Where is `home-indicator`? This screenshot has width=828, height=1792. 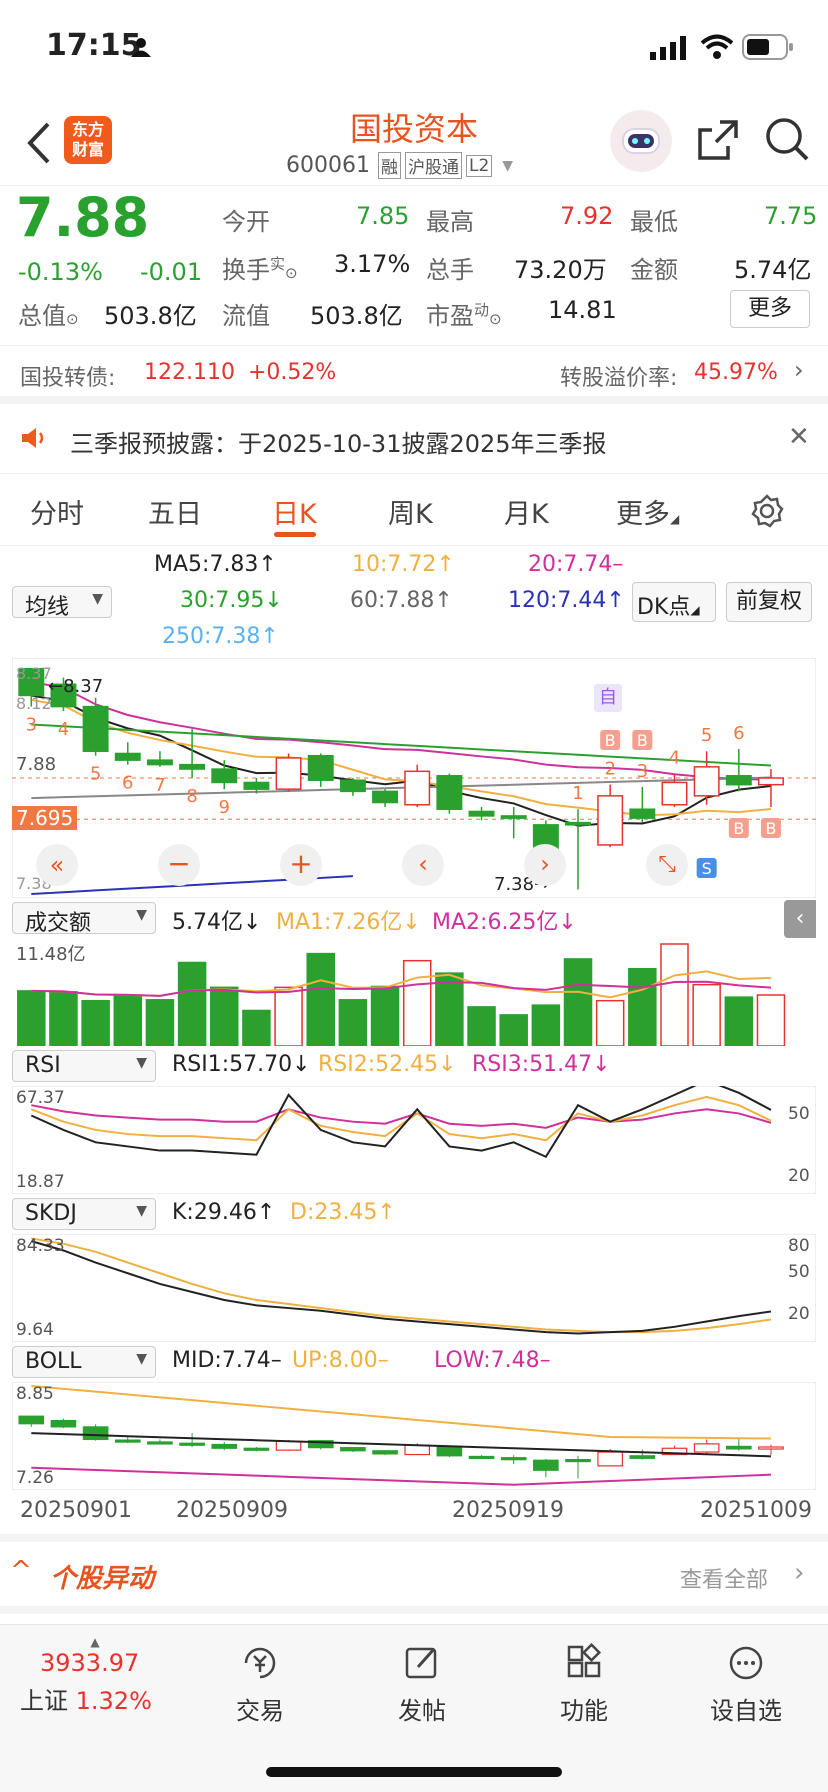
home-indicator is located at coordinates (414, 1772).